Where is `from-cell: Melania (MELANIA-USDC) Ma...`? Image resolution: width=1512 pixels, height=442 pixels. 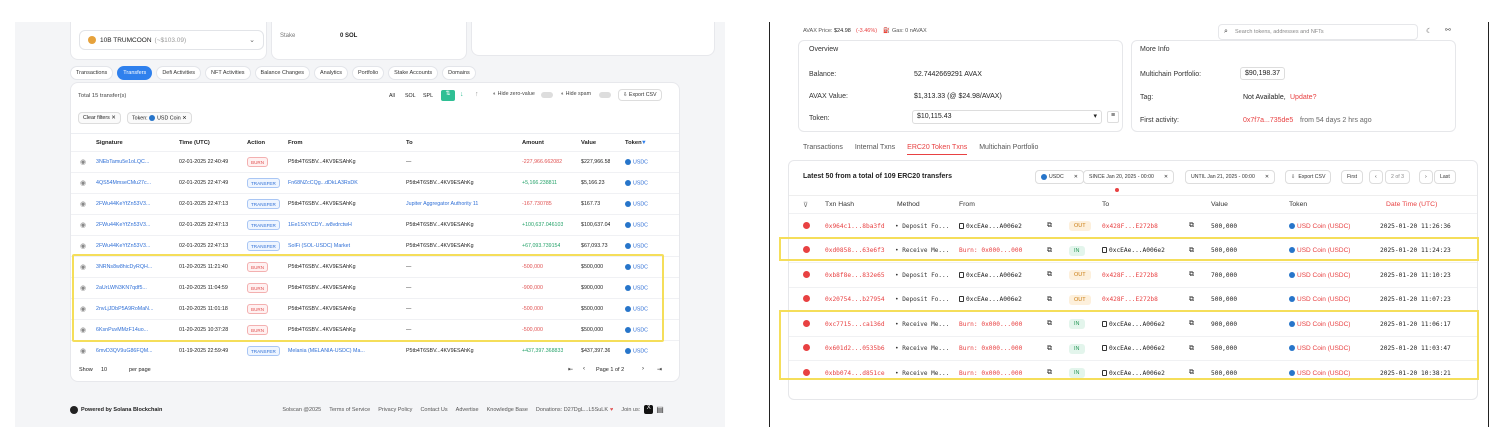 from-cell: Melania (MELANIA-USDC) Ma... is located at coordinates (344, 351).